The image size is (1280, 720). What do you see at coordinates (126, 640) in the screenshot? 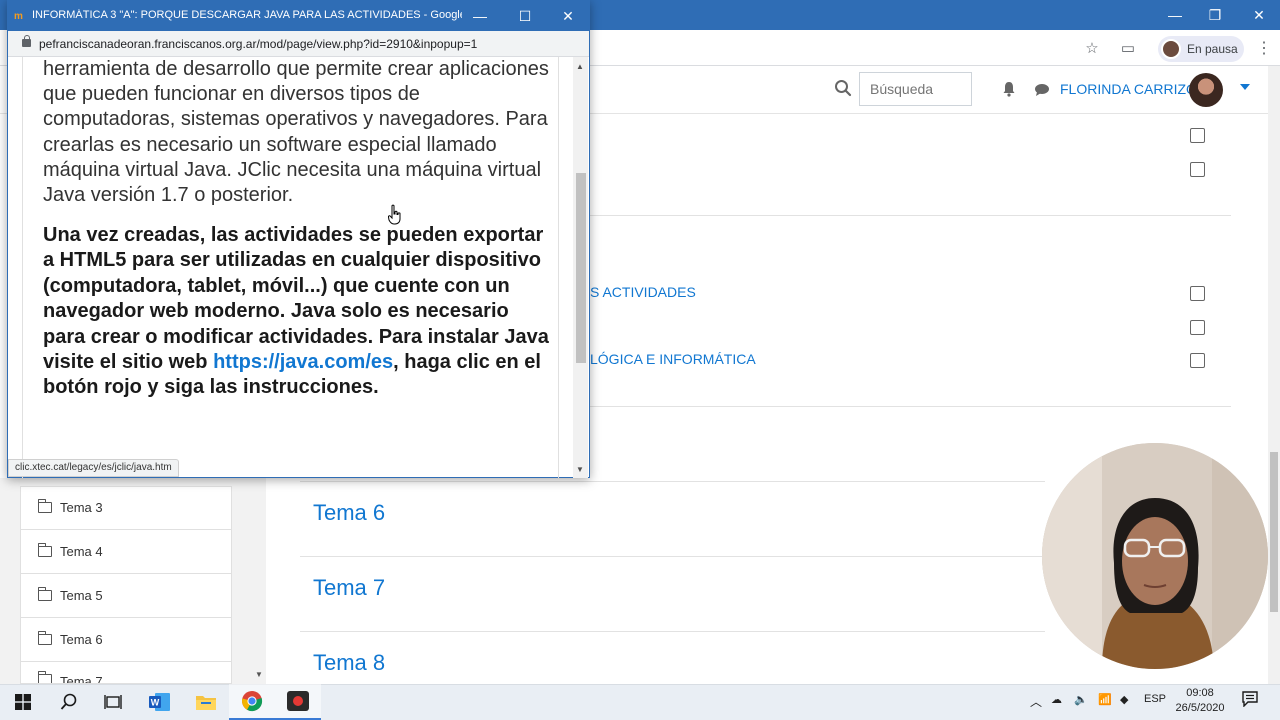
I see `drawer-item-tema-6: Tema 6` at bounding box center [126, 640].